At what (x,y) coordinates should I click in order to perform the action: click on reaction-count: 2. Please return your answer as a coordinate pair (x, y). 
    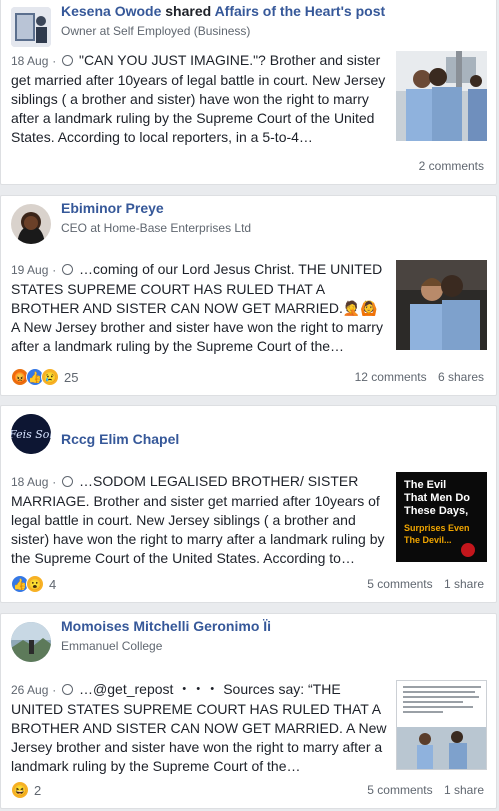
    Looking at the image, I should click on (38, 790).